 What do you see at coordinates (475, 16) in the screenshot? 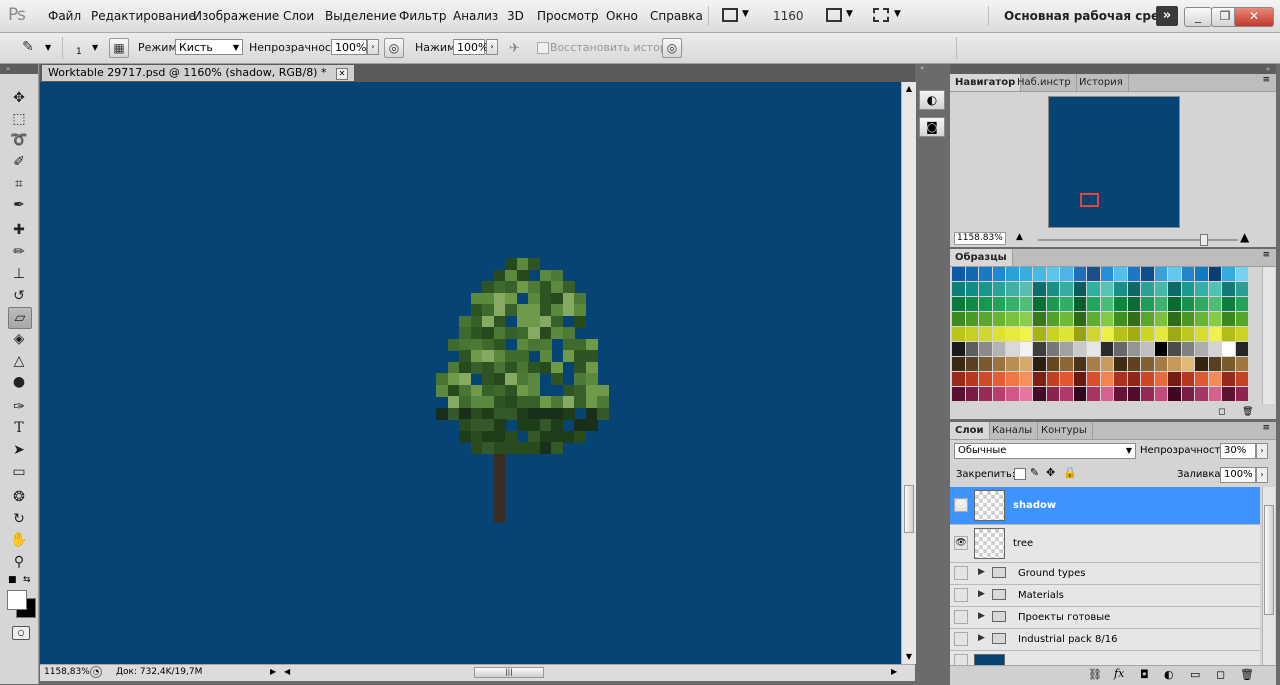
I see `menu-analysis: Анализ` at bounding box center [475, 16].